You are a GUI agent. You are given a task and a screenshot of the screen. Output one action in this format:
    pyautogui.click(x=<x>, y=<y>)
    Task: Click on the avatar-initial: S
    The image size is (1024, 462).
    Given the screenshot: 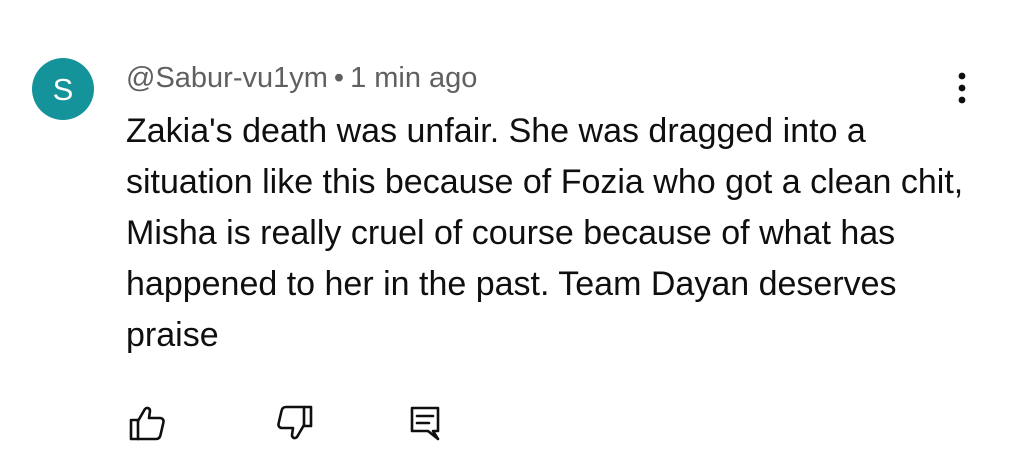 What is the action you would take?
    pyautogui.click(x=63, y=89)
    